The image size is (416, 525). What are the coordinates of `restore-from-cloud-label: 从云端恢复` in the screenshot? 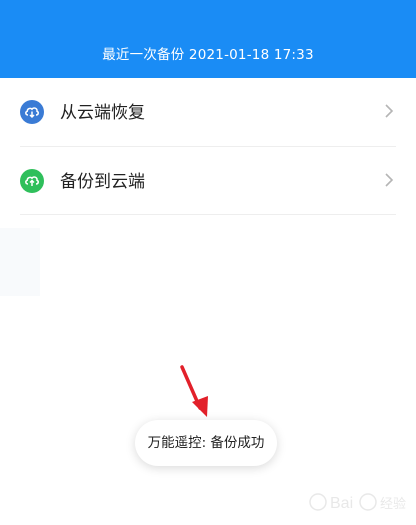 It's located at (102, 113).